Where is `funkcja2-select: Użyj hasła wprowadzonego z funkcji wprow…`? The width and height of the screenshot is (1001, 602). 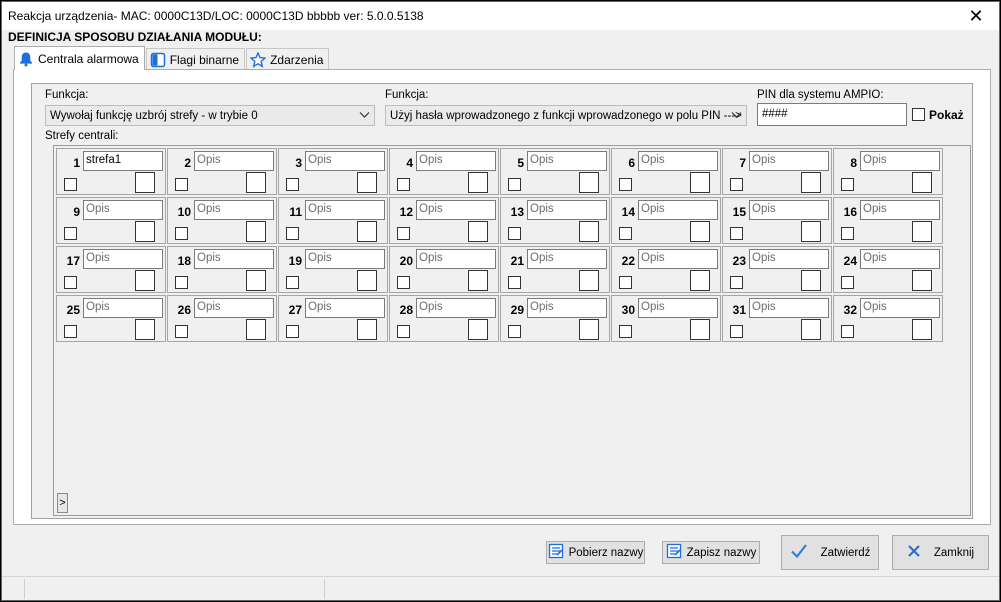 funkcja2-select: Użyj hasła wprowadzonego z funkcji wprow… is located at coordinates (566, 115).